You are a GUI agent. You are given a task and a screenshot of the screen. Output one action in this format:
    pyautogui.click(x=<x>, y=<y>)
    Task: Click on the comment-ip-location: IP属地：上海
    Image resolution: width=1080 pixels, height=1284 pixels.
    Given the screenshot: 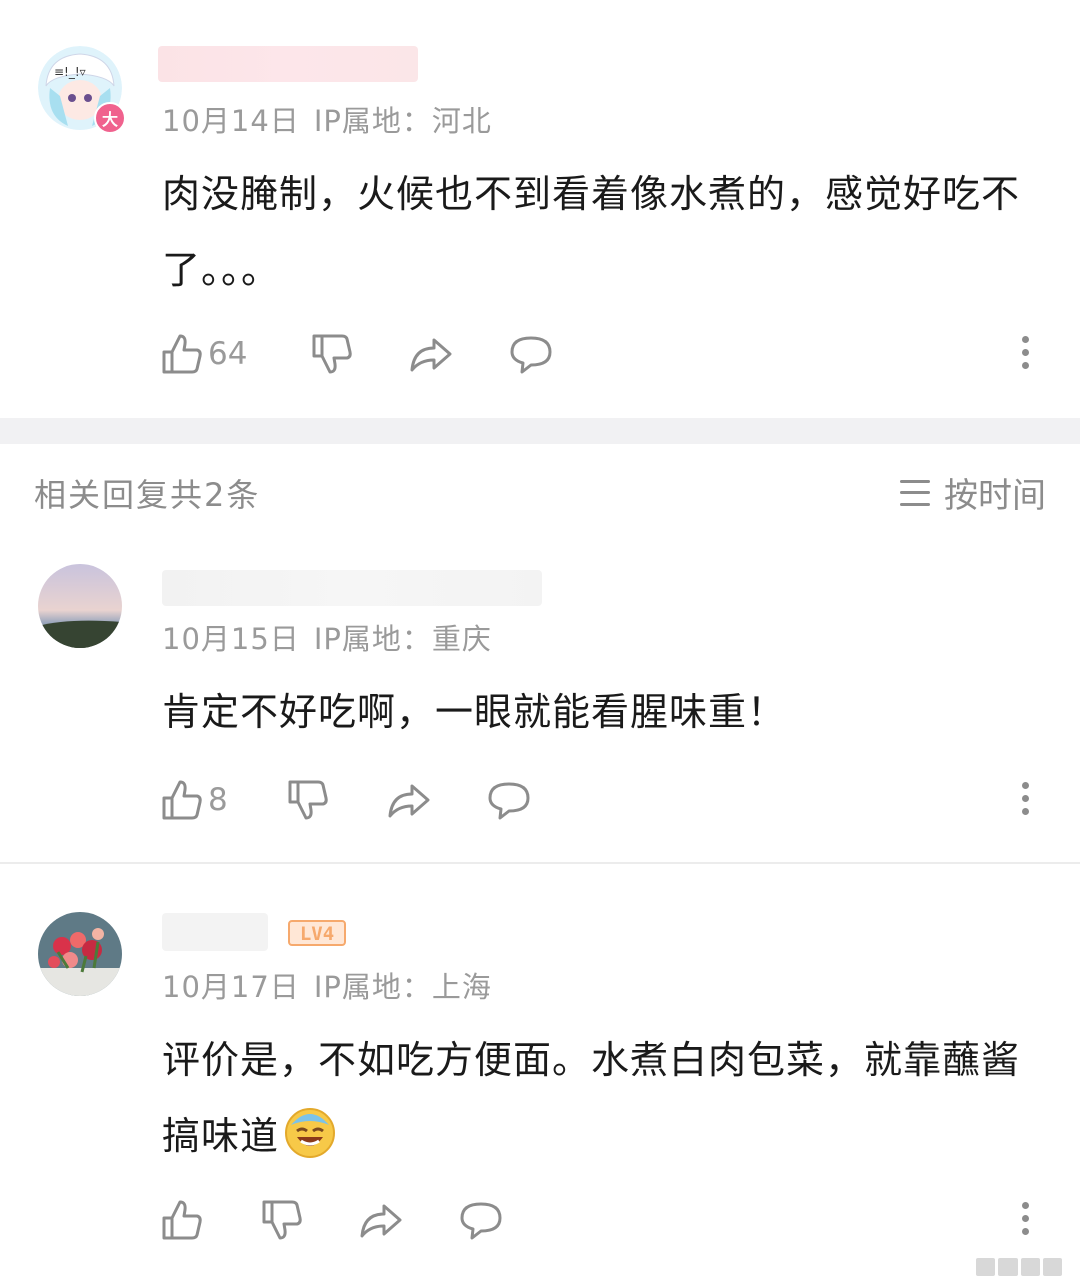 What is the action you would take?
    pyautogui.click(x=402, y=987)
    